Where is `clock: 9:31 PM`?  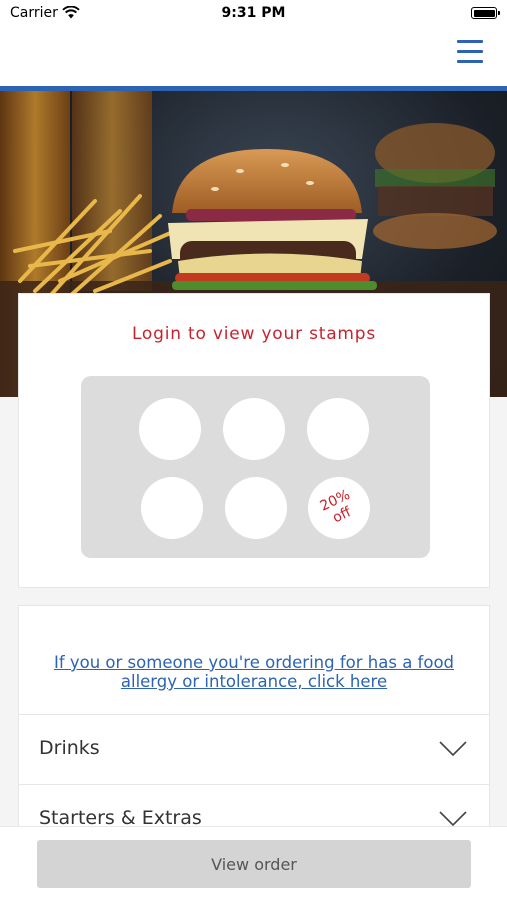 clock: 9:31 PM is located at coordinates (253, 13).